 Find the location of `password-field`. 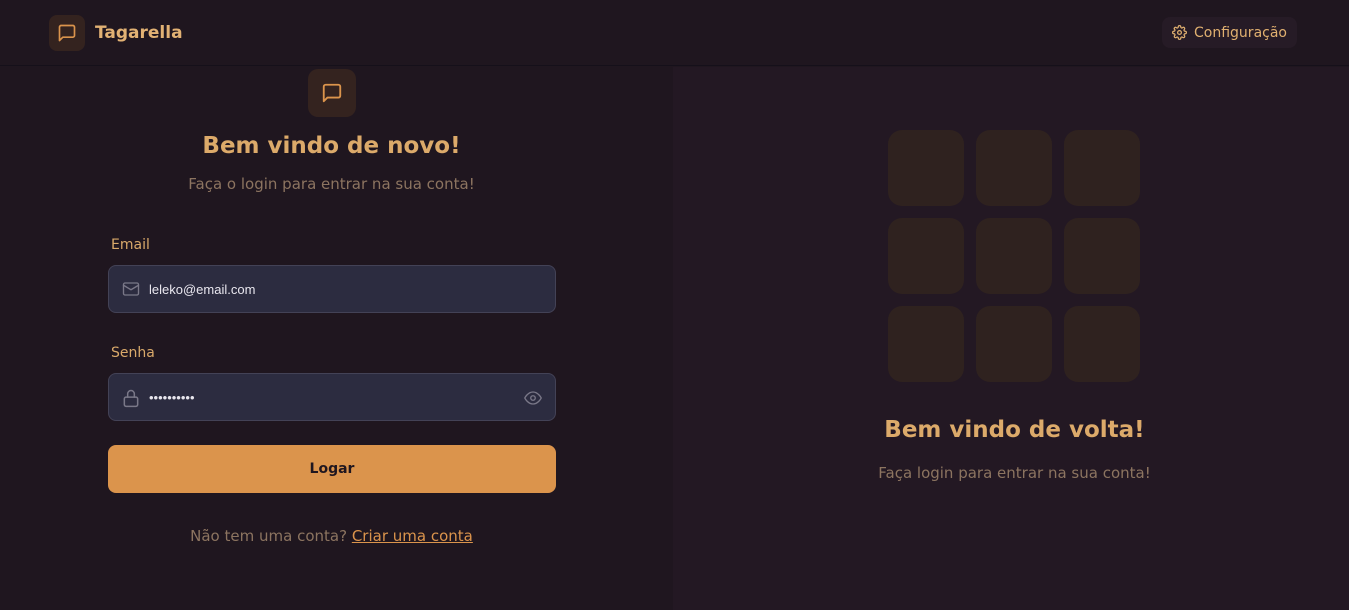

password-field is located at coordinates (332, 397).